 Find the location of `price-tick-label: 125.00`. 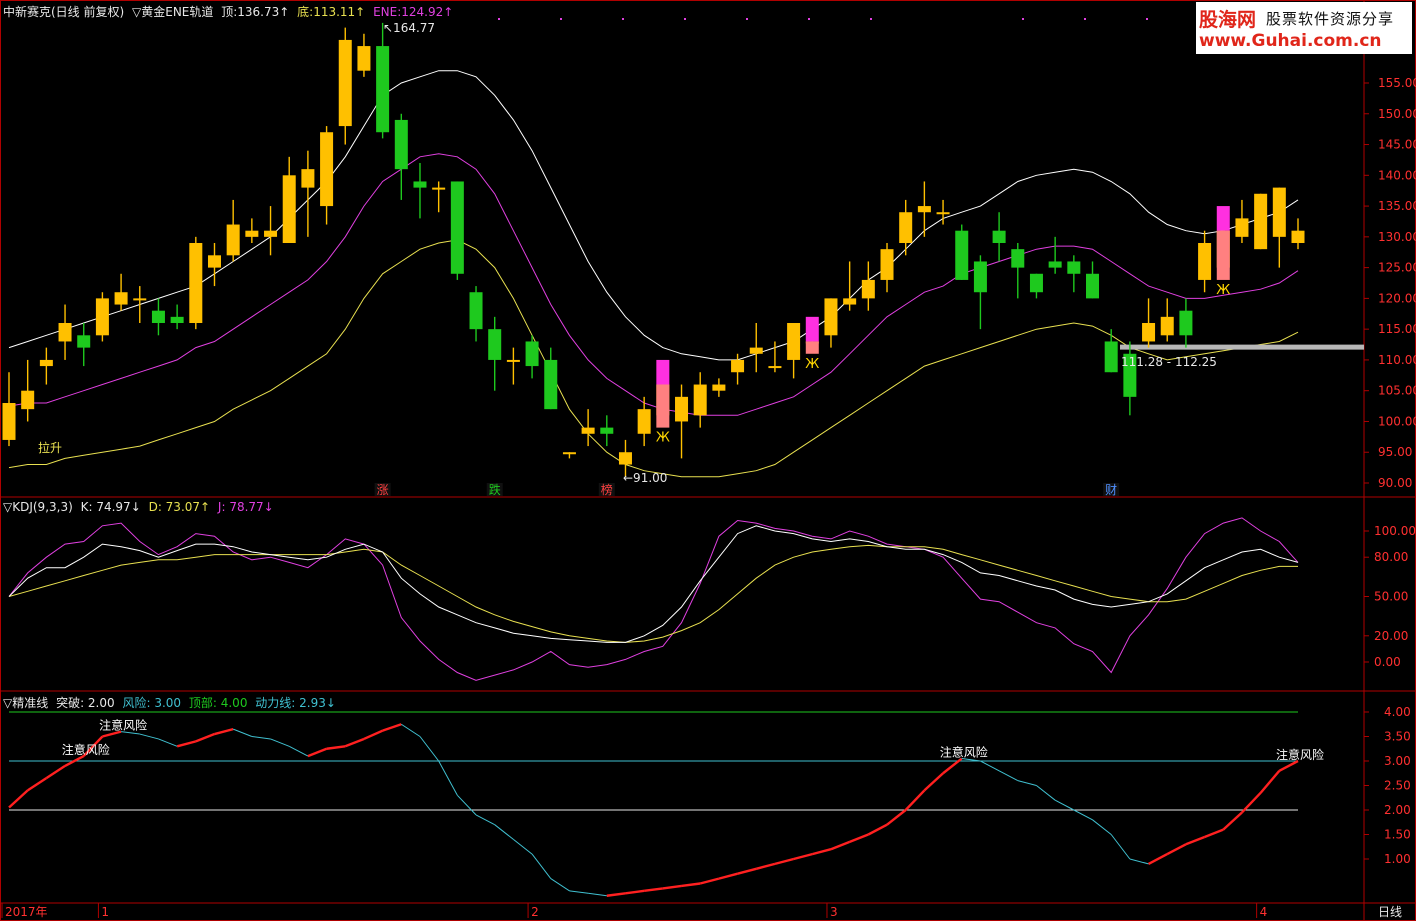

price-tick-label: 125.00 is located at coordinates (1397, 268).